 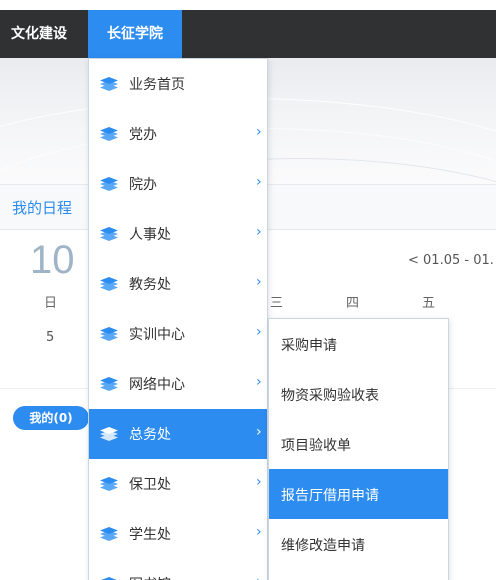 I want to click on menu-item-label: 网络中心, so click(x=157, y=385).